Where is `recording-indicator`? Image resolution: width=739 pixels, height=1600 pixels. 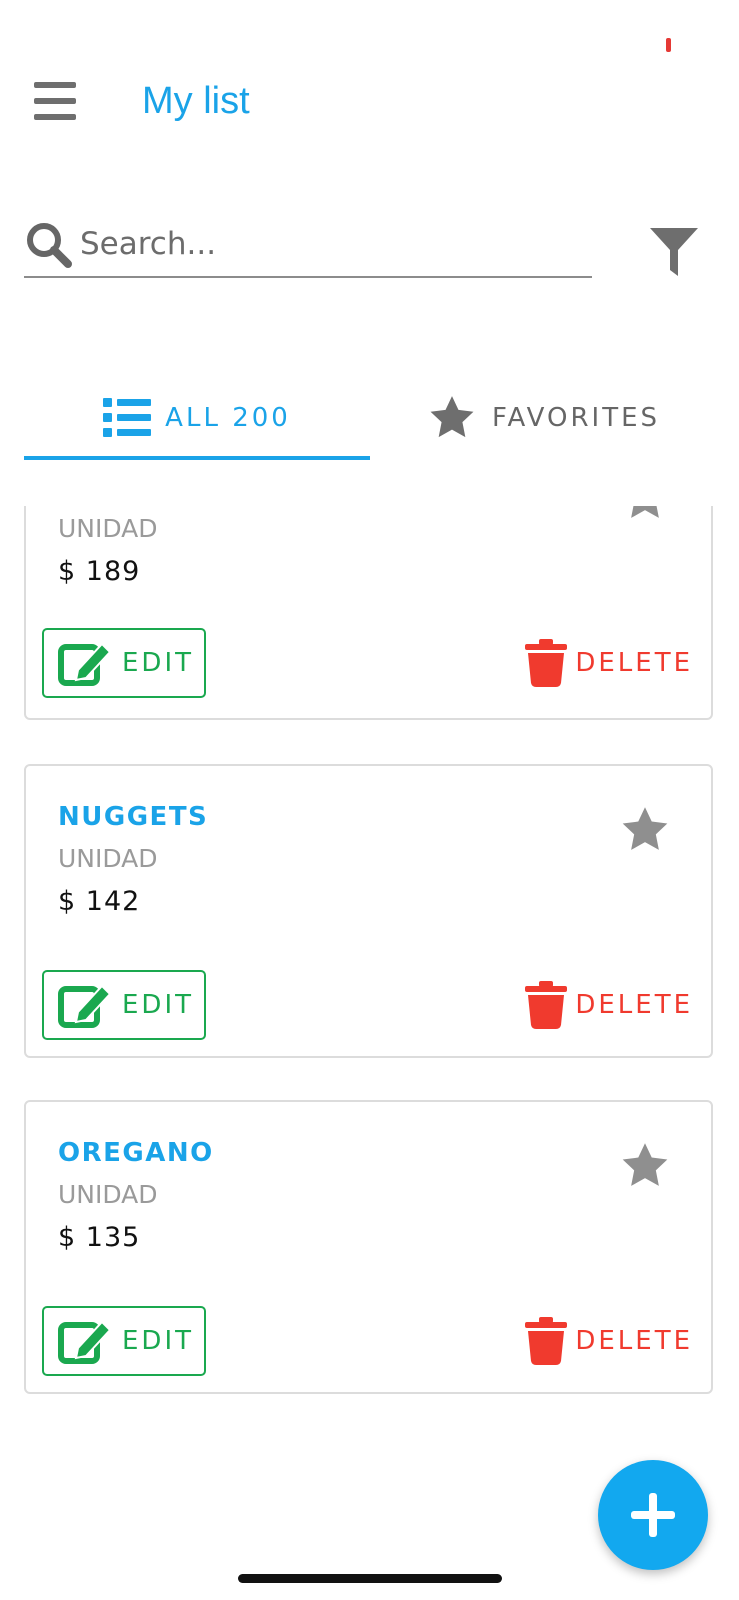
recording-indicator is located at coordinates (668, 45).